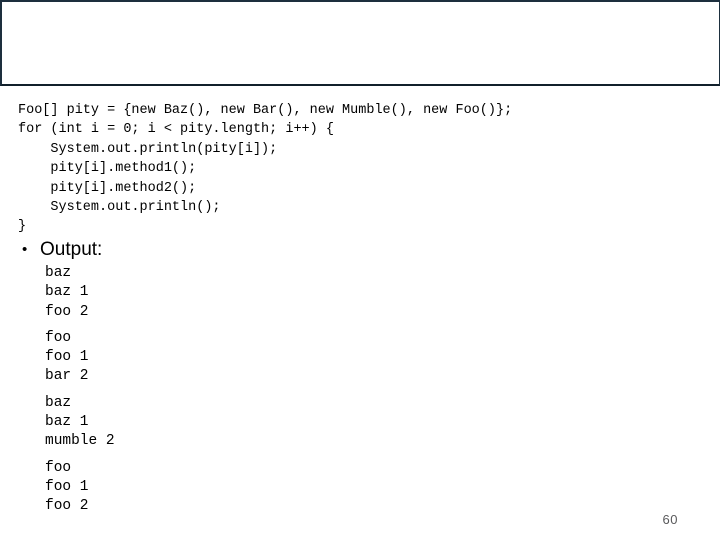  What do you see at coordinates (382, 358) in the screenshot?
I see `output-group: foo foo 1 bar 2` at bounding box center [382, 358].